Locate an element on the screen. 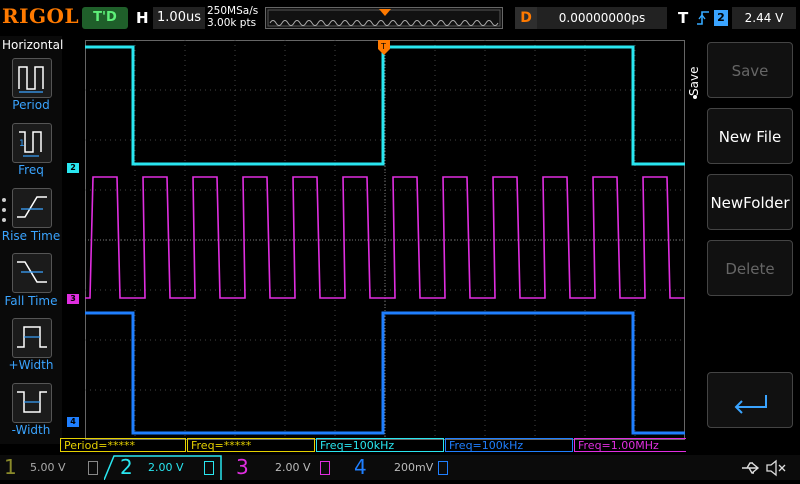 The height and width of the screenshot is (484, 800). timebase-value: 1.00us is located at coordinates (179, 18).